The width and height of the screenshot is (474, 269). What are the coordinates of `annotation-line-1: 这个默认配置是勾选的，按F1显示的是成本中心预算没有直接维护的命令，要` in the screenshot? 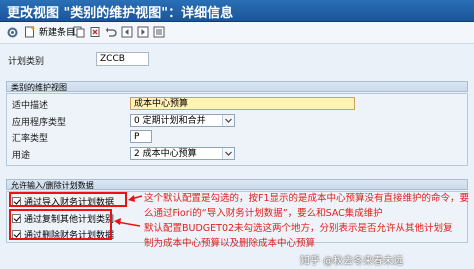 It's located at (307, 198).